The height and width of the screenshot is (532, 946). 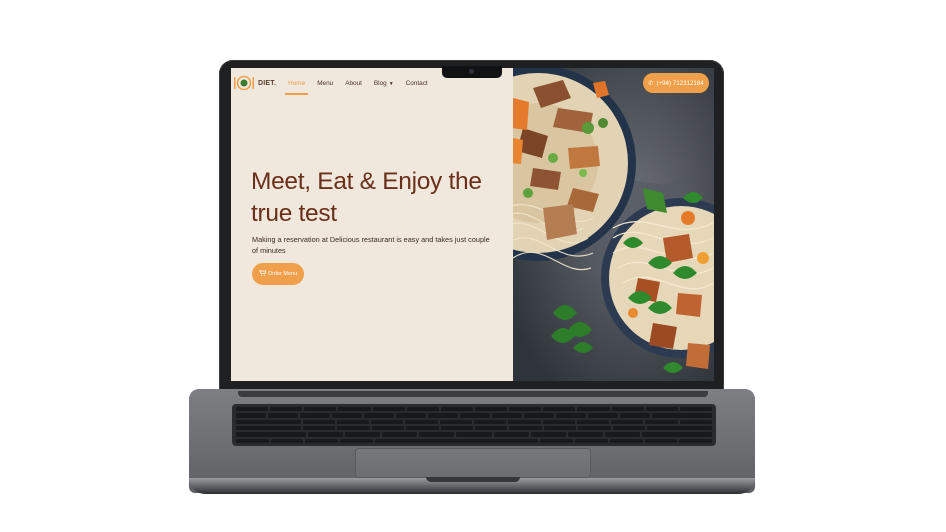 I want to click on logo-text: DIET., so click(x=267, y=83).